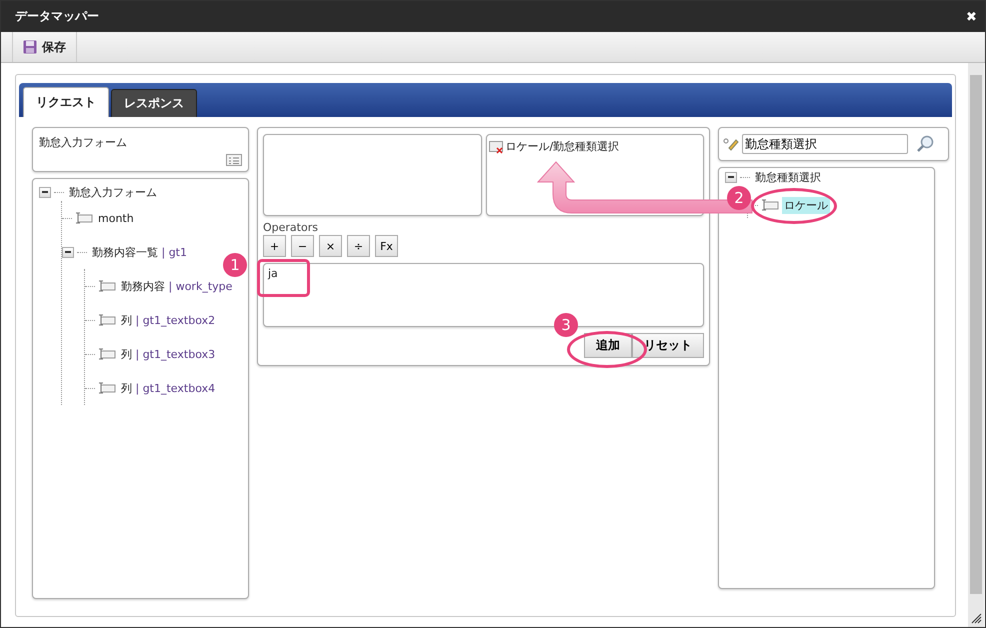  Describe the element at coordinates (925, 144) in the screenshot. I see `search-icon` at that location.